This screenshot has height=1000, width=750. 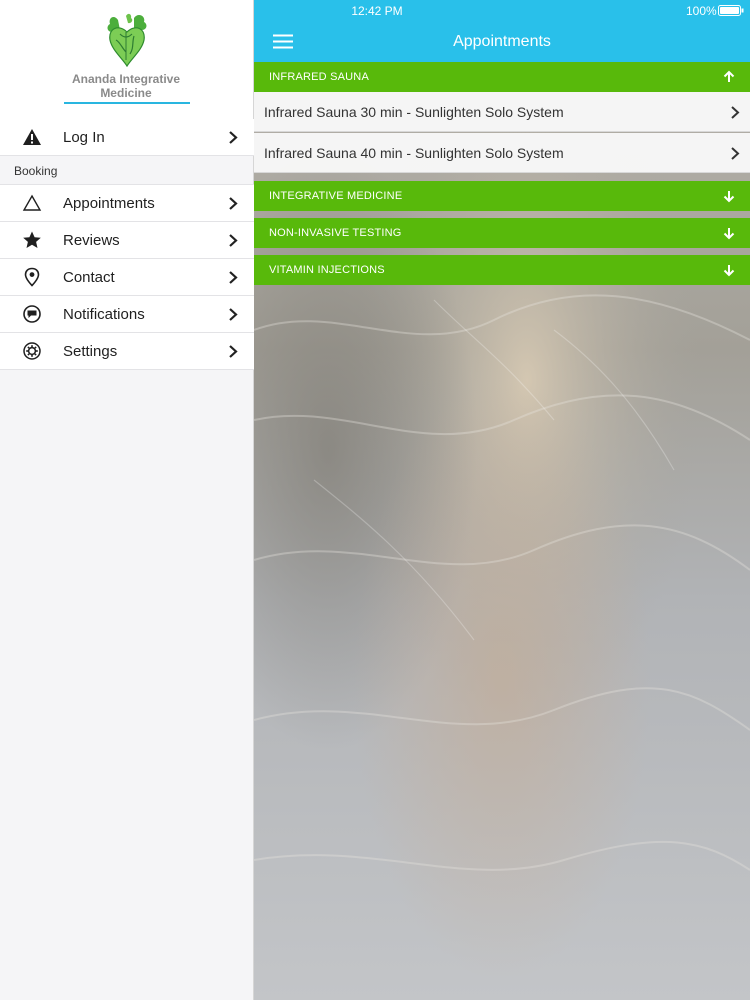 What do you see at coordinates (127, 240) in the screenshot?
I see `sidebar-item-reviews: Reviews` at bounding box center [127, 240].